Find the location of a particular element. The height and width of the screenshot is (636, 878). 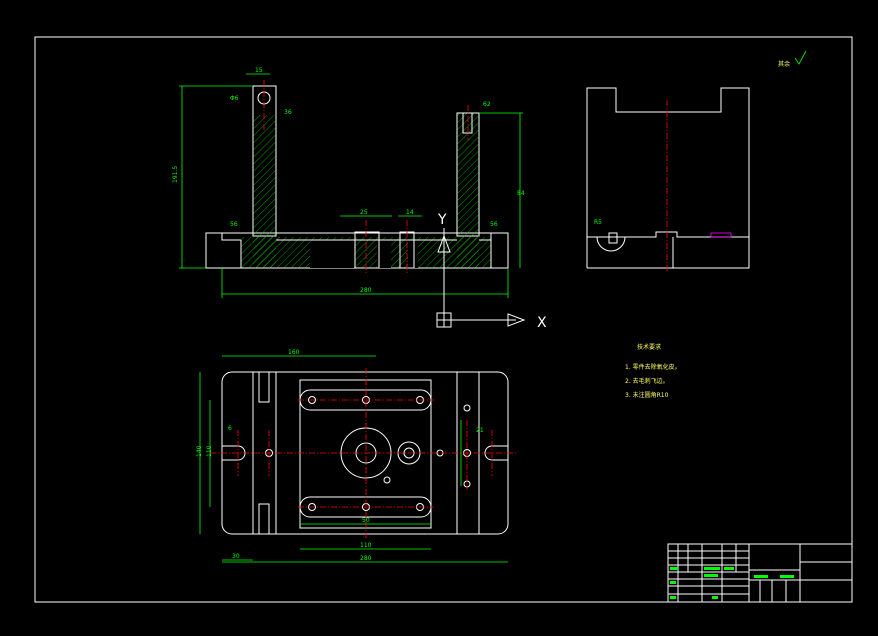

front-view: 191.5 84 280 25 14 15 Φ6 36 62 56 56 is located at coordinates (348, 182).